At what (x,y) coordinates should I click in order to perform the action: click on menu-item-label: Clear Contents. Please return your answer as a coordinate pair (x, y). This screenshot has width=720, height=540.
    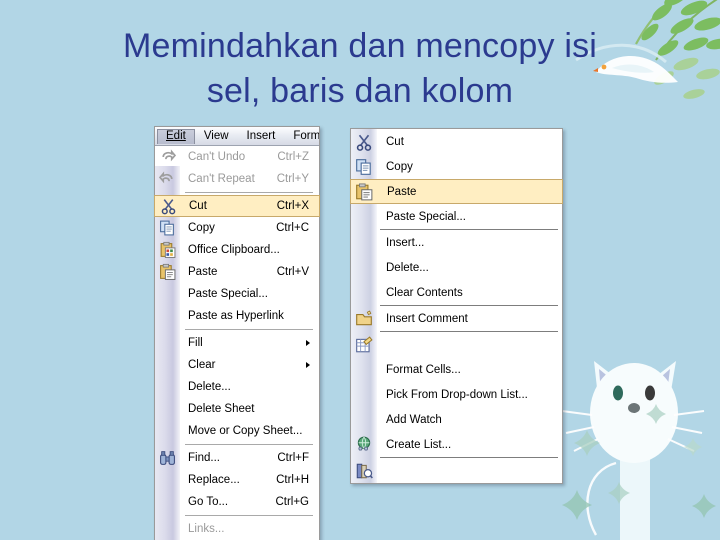
    Looking at the image, I should click on (424, 292).